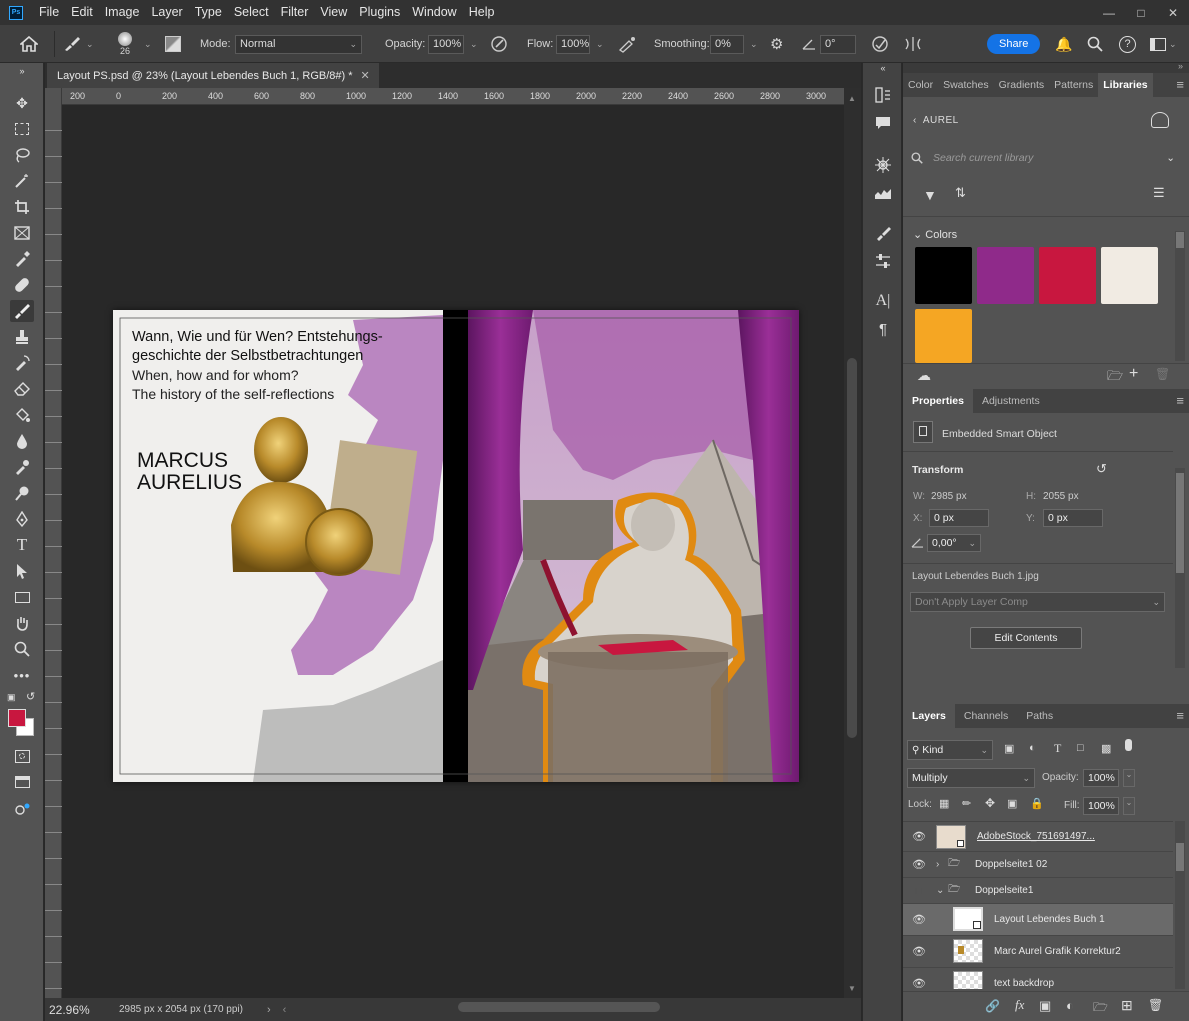 This screenshot has height=1021, width=1189. Describe the element at coordinates (1045, 1006) in the screenshot. I see `add-mask-icon: ▣` at that location.